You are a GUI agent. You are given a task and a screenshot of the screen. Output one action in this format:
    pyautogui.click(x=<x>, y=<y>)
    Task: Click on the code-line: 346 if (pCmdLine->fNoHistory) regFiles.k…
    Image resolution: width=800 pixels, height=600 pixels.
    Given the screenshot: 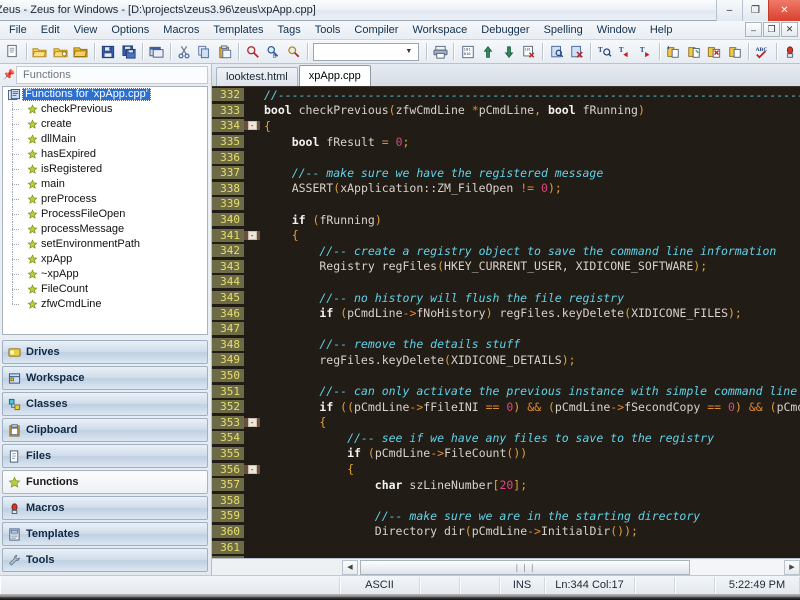 What is the action you would take?
    pyautogui.click(x=506, y=313)
    